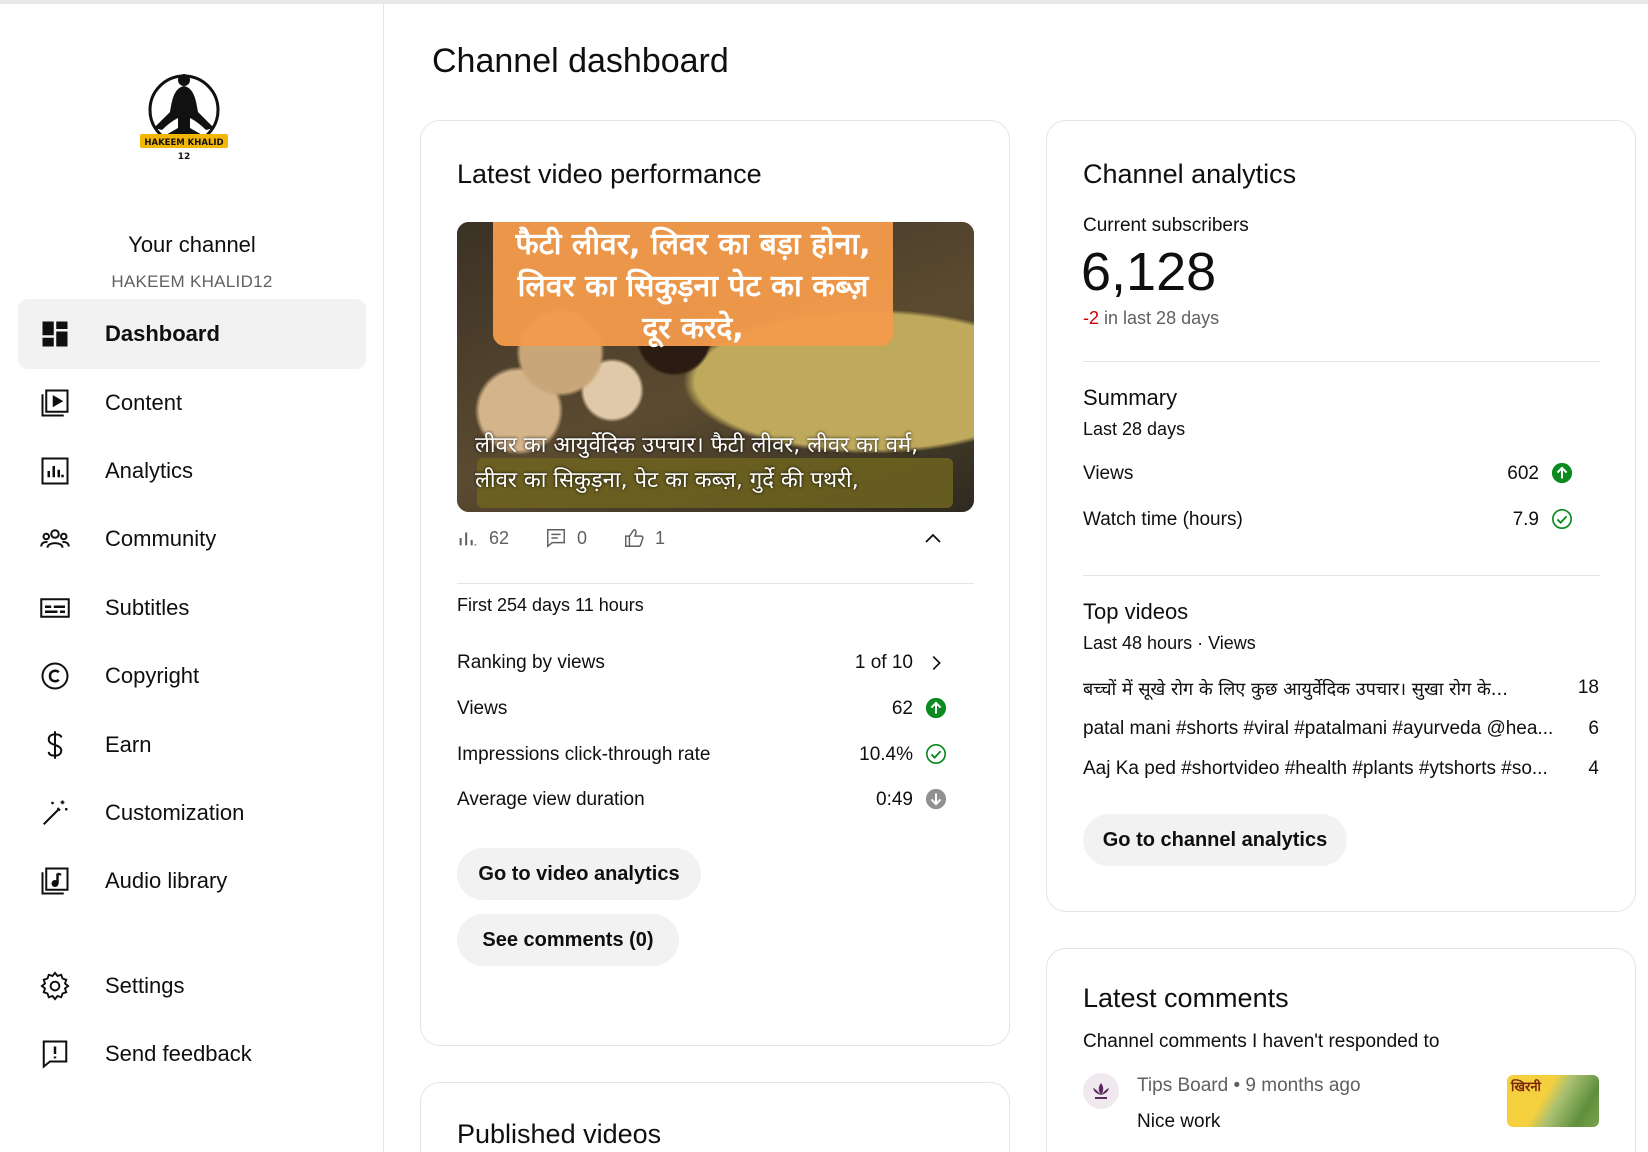  I want to click on subscriber-change-value: -2, so click(1091, 318).